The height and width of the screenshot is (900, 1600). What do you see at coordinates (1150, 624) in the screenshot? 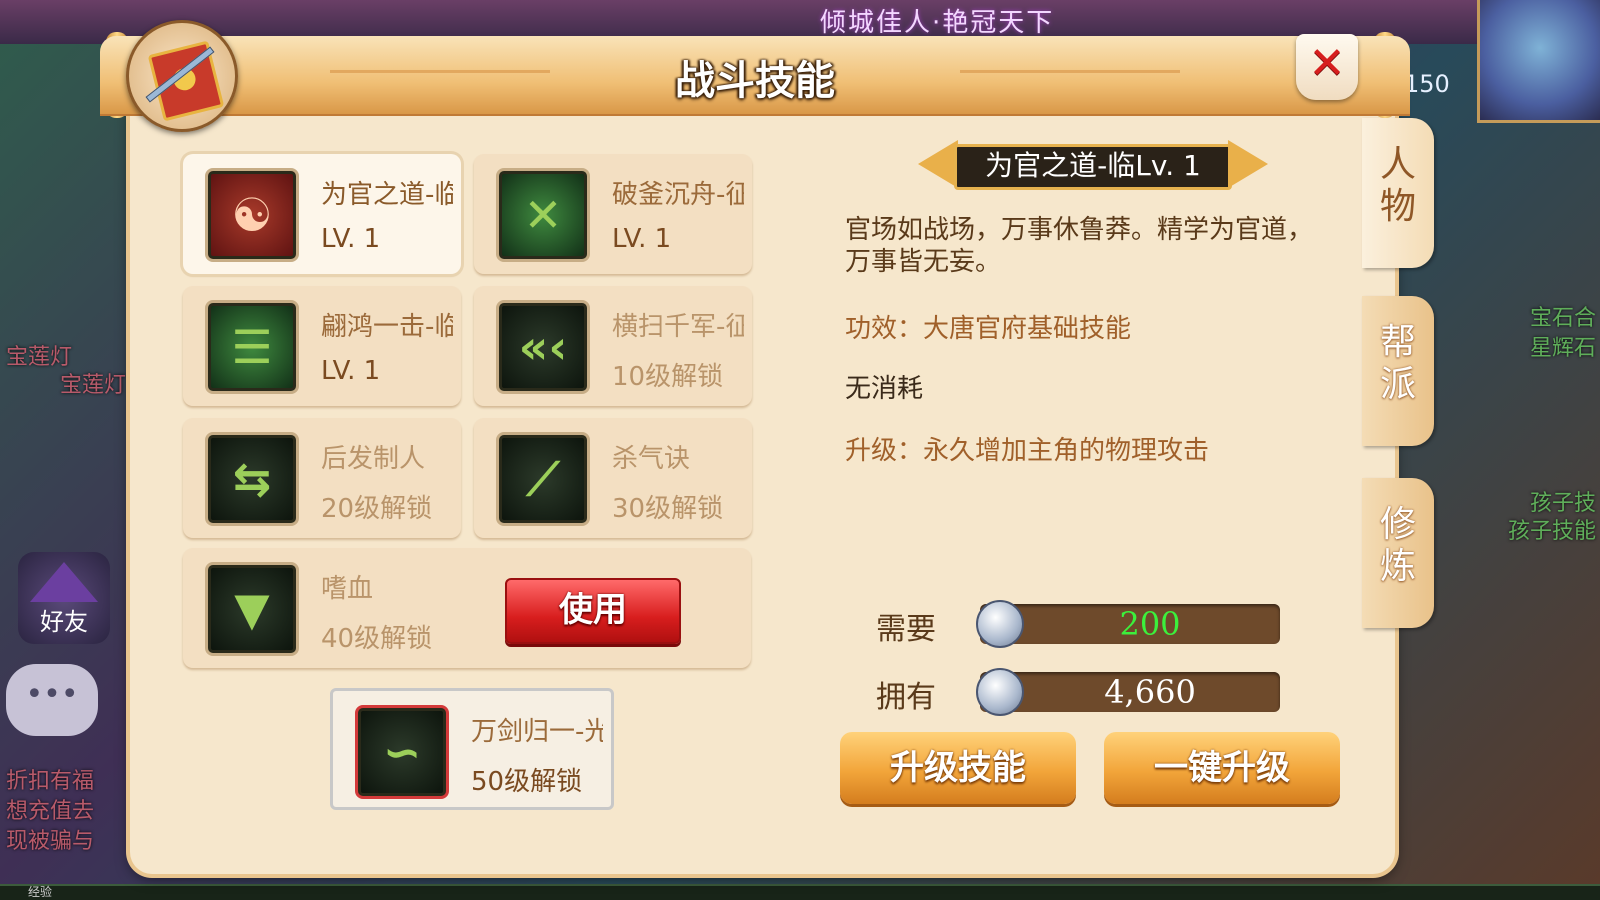
I see `required-value: 200` at bounding box center [1150, 624].